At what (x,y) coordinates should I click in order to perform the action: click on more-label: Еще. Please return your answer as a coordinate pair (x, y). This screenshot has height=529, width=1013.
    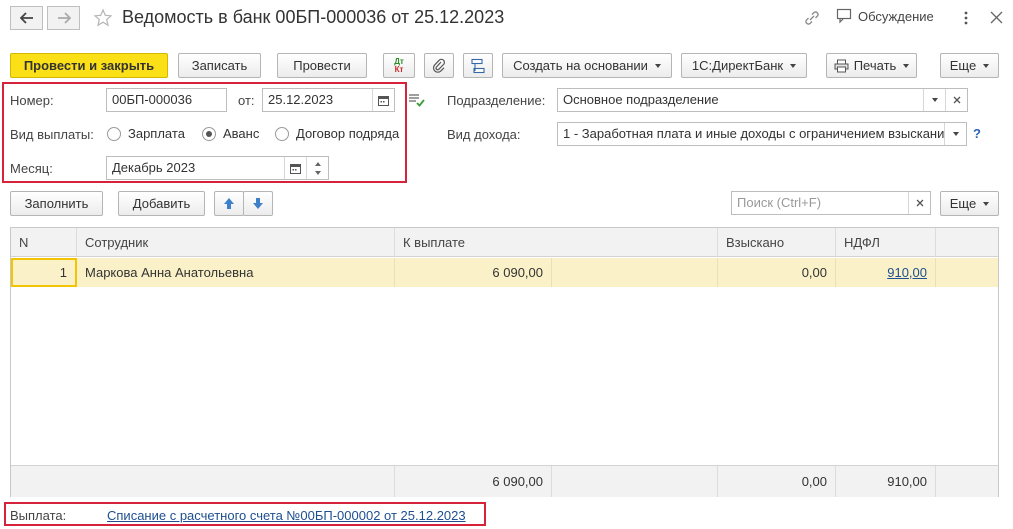
    Looking at the image, I should click on (963, 65).